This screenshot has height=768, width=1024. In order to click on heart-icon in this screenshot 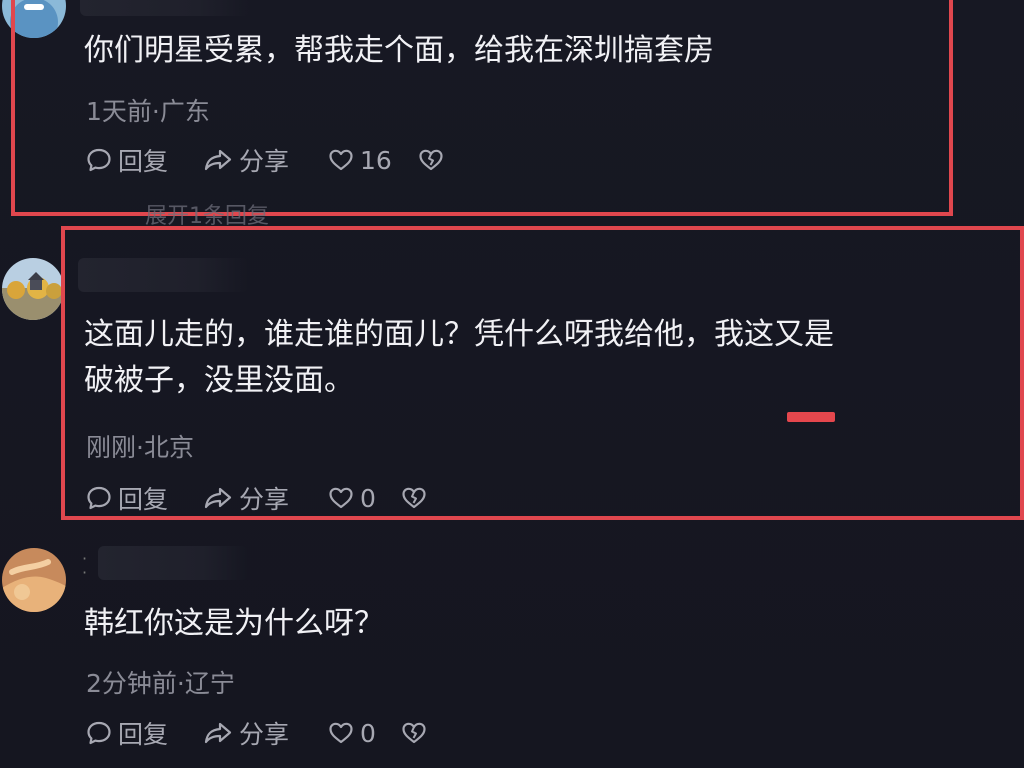, I will do `click(341, 733)`.